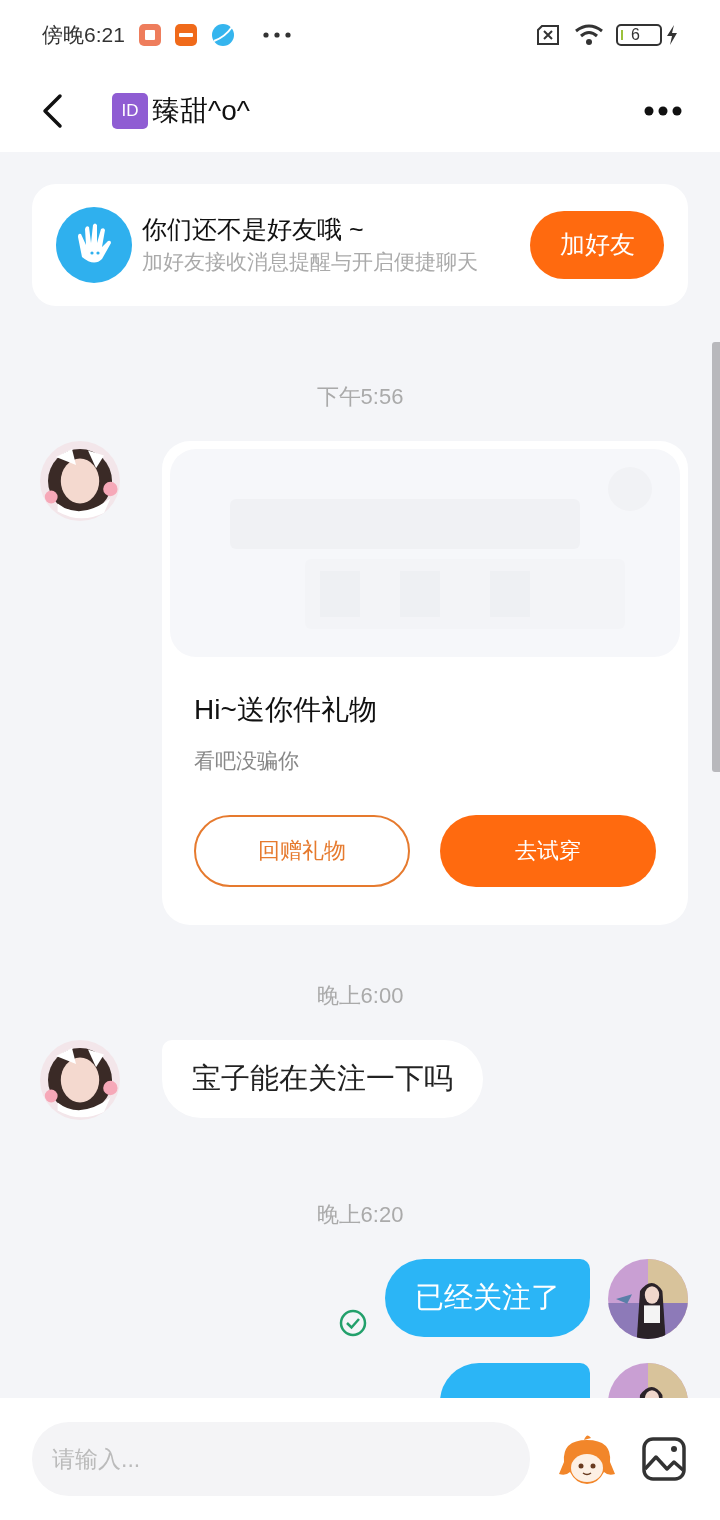  Describe the element at coordinates (94, 245) in the screenshot. I see `hand-icon` at that location.